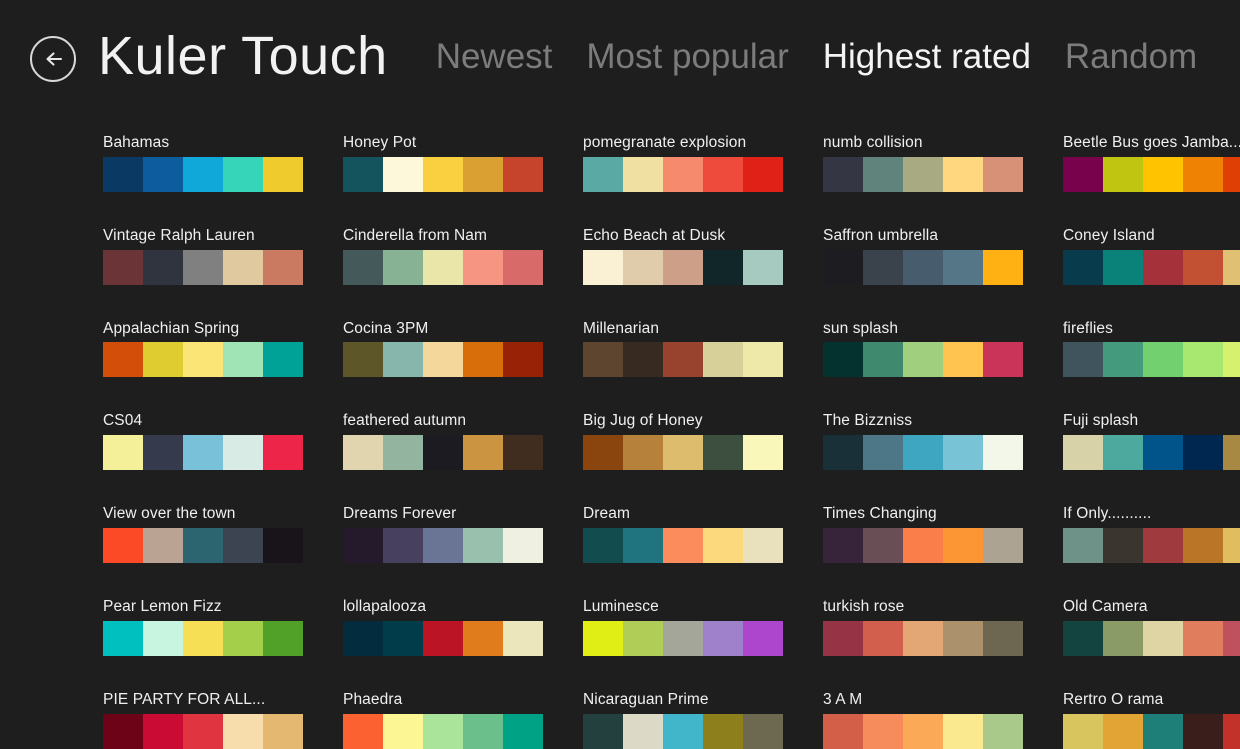 This screenshot has height=749, width=1240. Describe the element at coordinates (1151, 349) in the screenshot. I see `palette-card: fireflies` at that location.